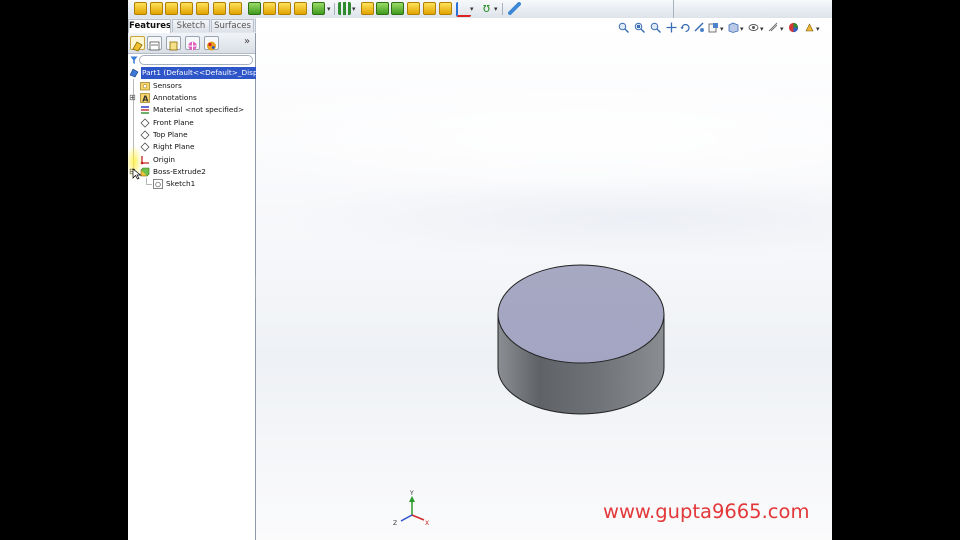 The height and width of the screenshot is (540, 960). I want to click on extruded-boss-icon, so click(140, 8).